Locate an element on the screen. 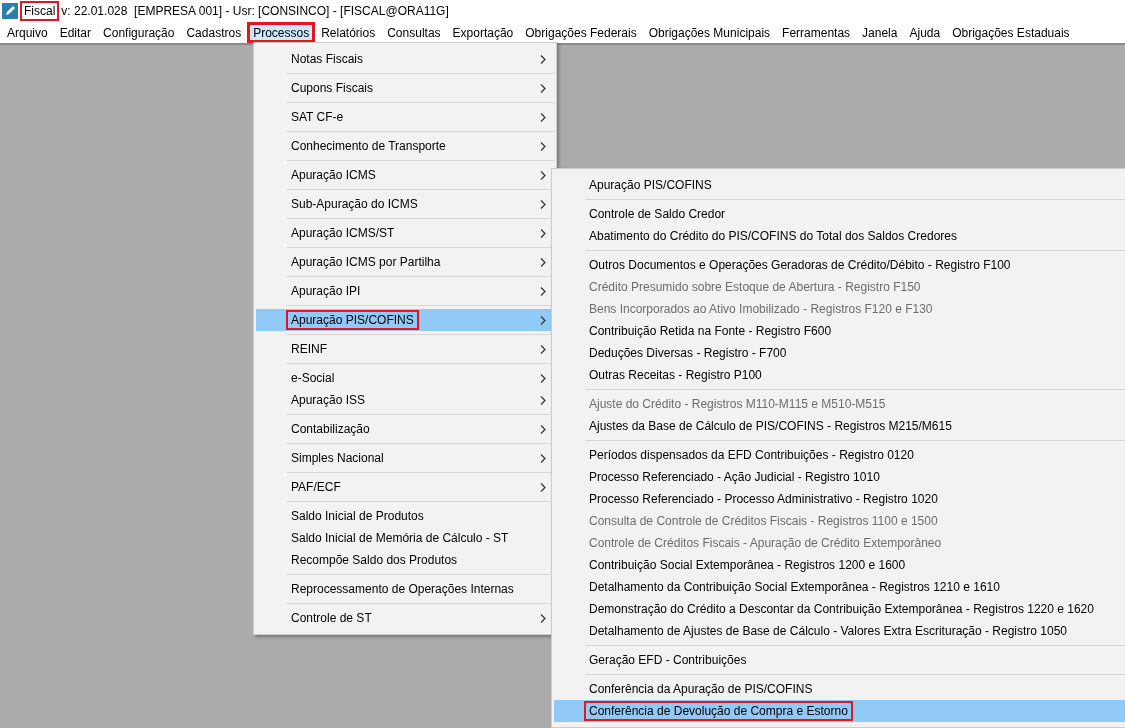 Image resolution: width=1125 pixels, height=728 pixels. menu-bar-item: Processos is located at coordinates (281, 32).